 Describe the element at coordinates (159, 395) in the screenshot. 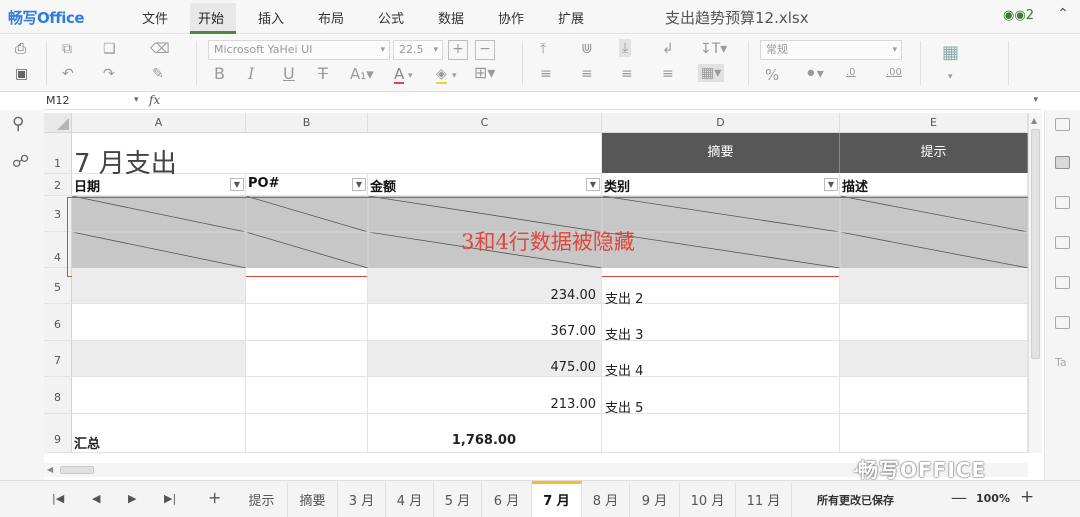

I see `cell-a8` at that location.